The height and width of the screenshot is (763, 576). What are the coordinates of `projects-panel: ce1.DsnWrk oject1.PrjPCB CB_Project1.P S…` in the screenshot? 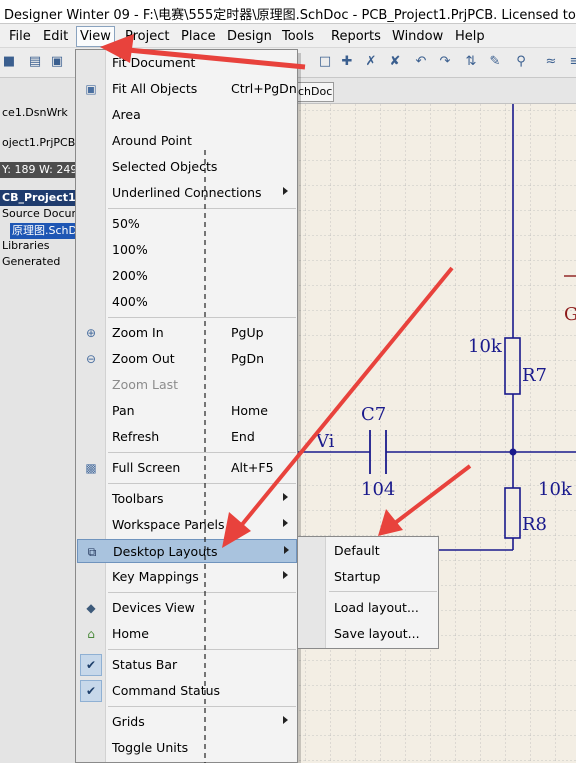 It's located at (38, 420).